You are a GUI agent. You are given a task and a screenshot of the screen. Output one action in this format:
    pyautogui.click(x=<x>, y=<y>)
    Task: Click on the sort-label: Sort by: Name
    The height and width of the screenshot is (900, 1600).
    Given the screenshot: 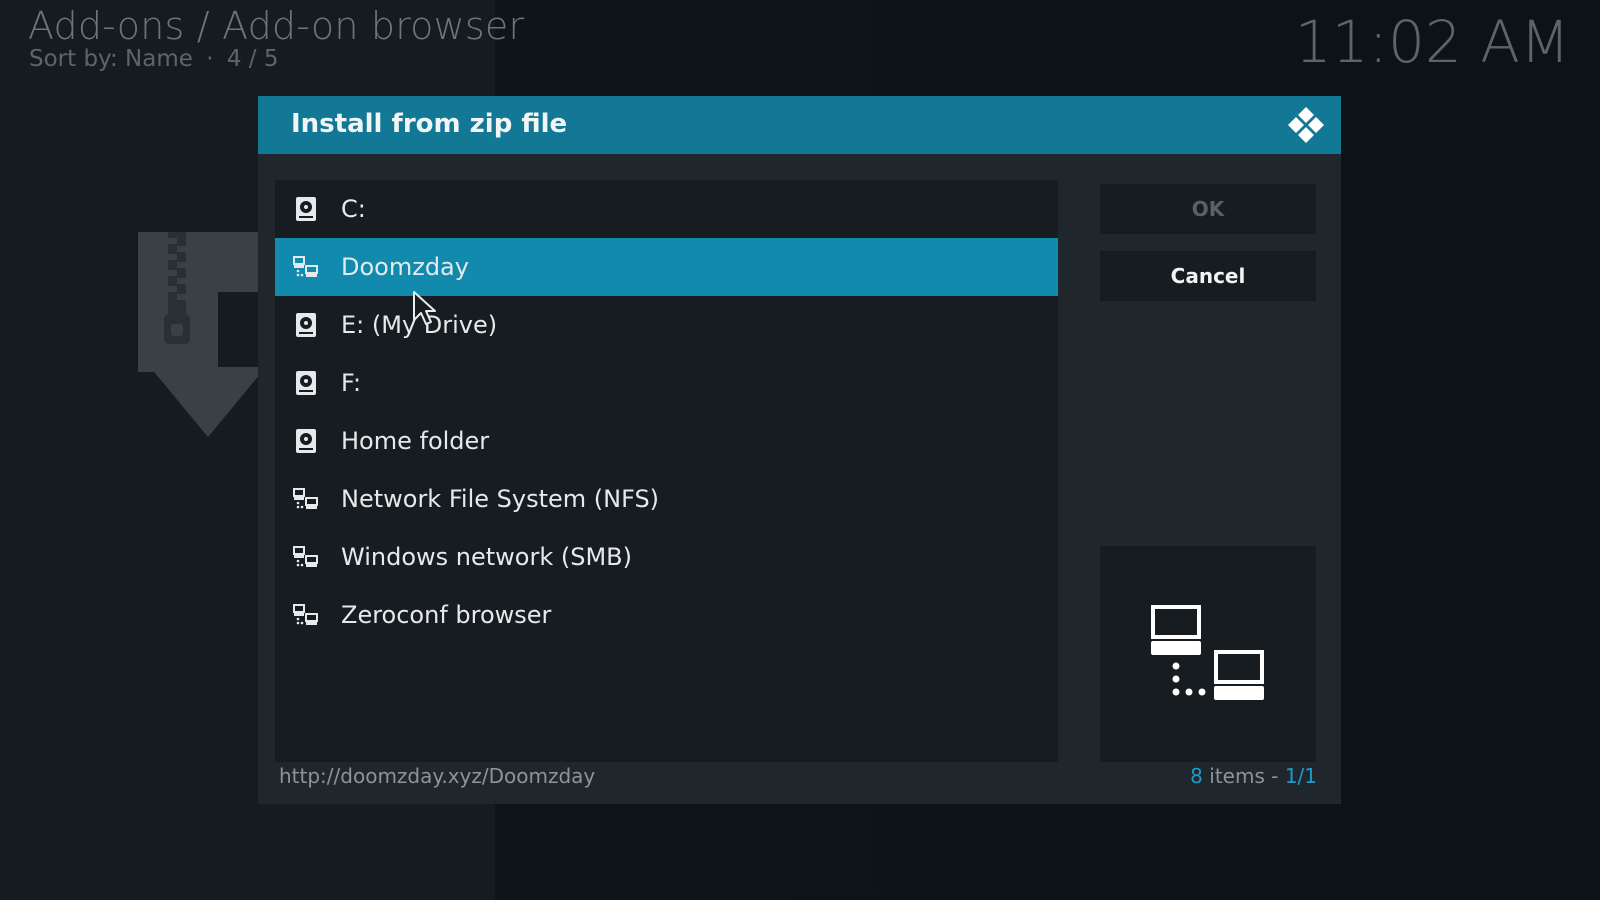 What is the action you would take?
    pyautogui.click(x=111, y=59)
    